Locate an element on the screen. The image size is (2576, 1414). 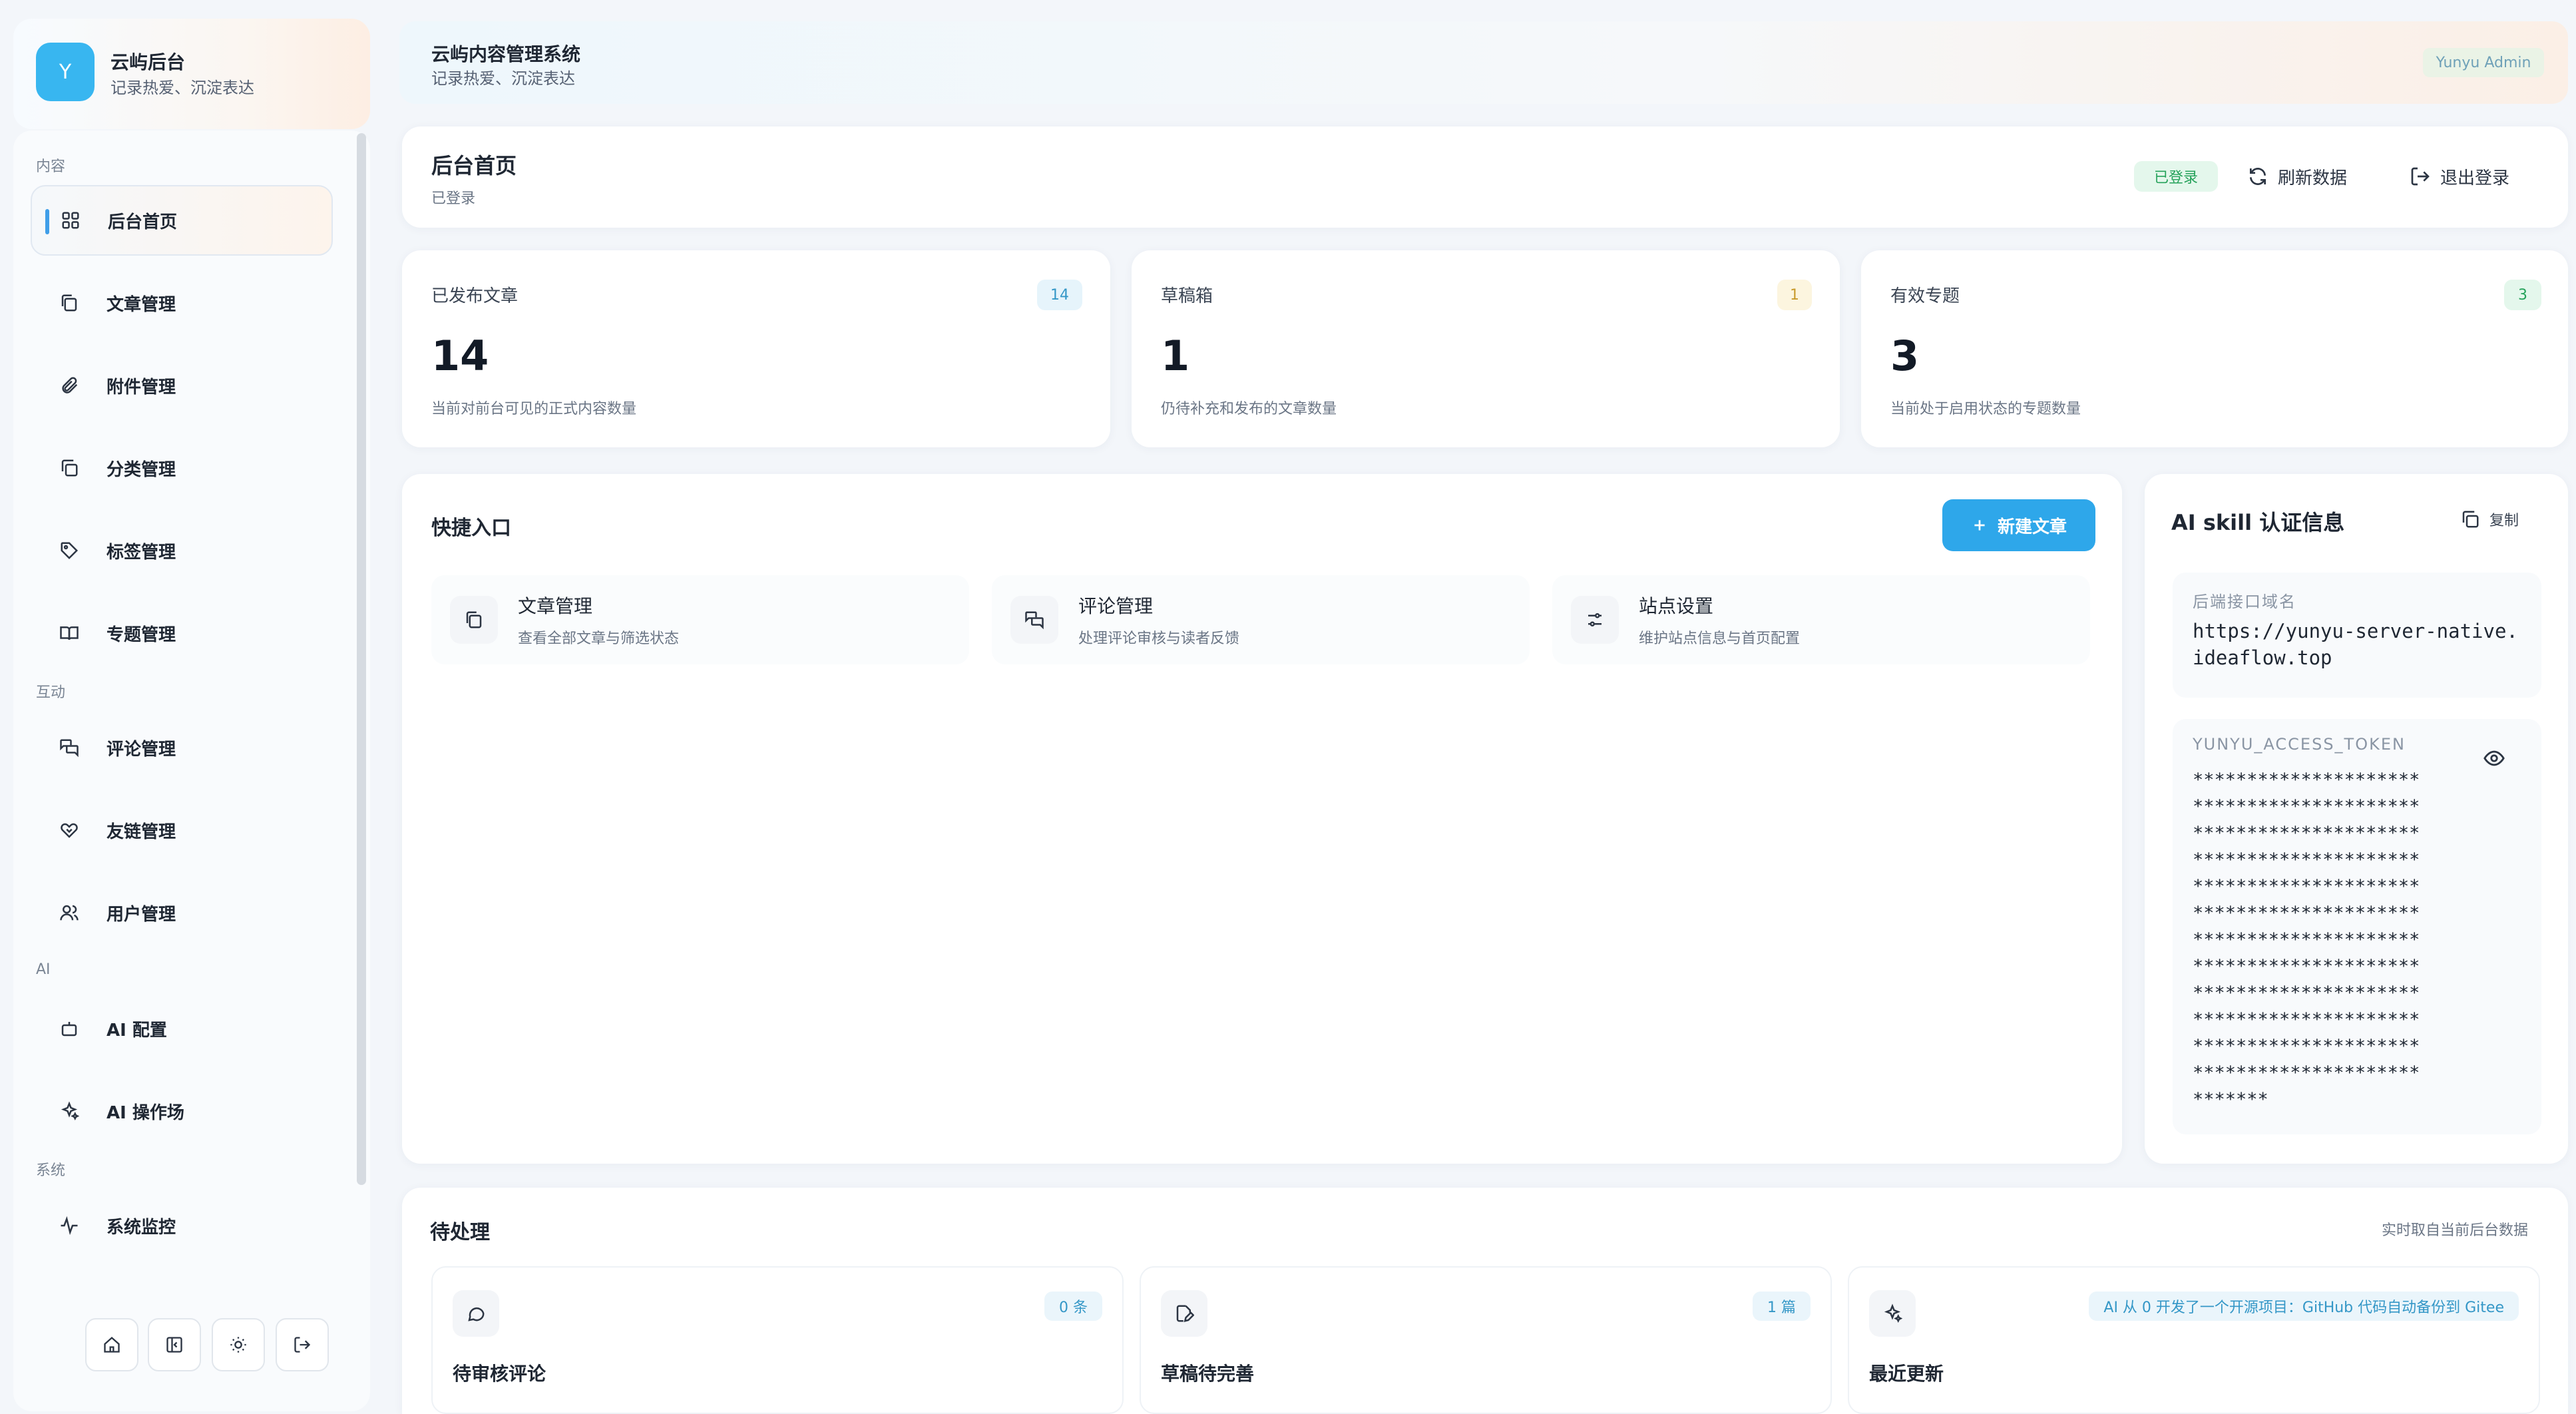
stat-label: 已发布文章 is located at coordinates (475, 296).